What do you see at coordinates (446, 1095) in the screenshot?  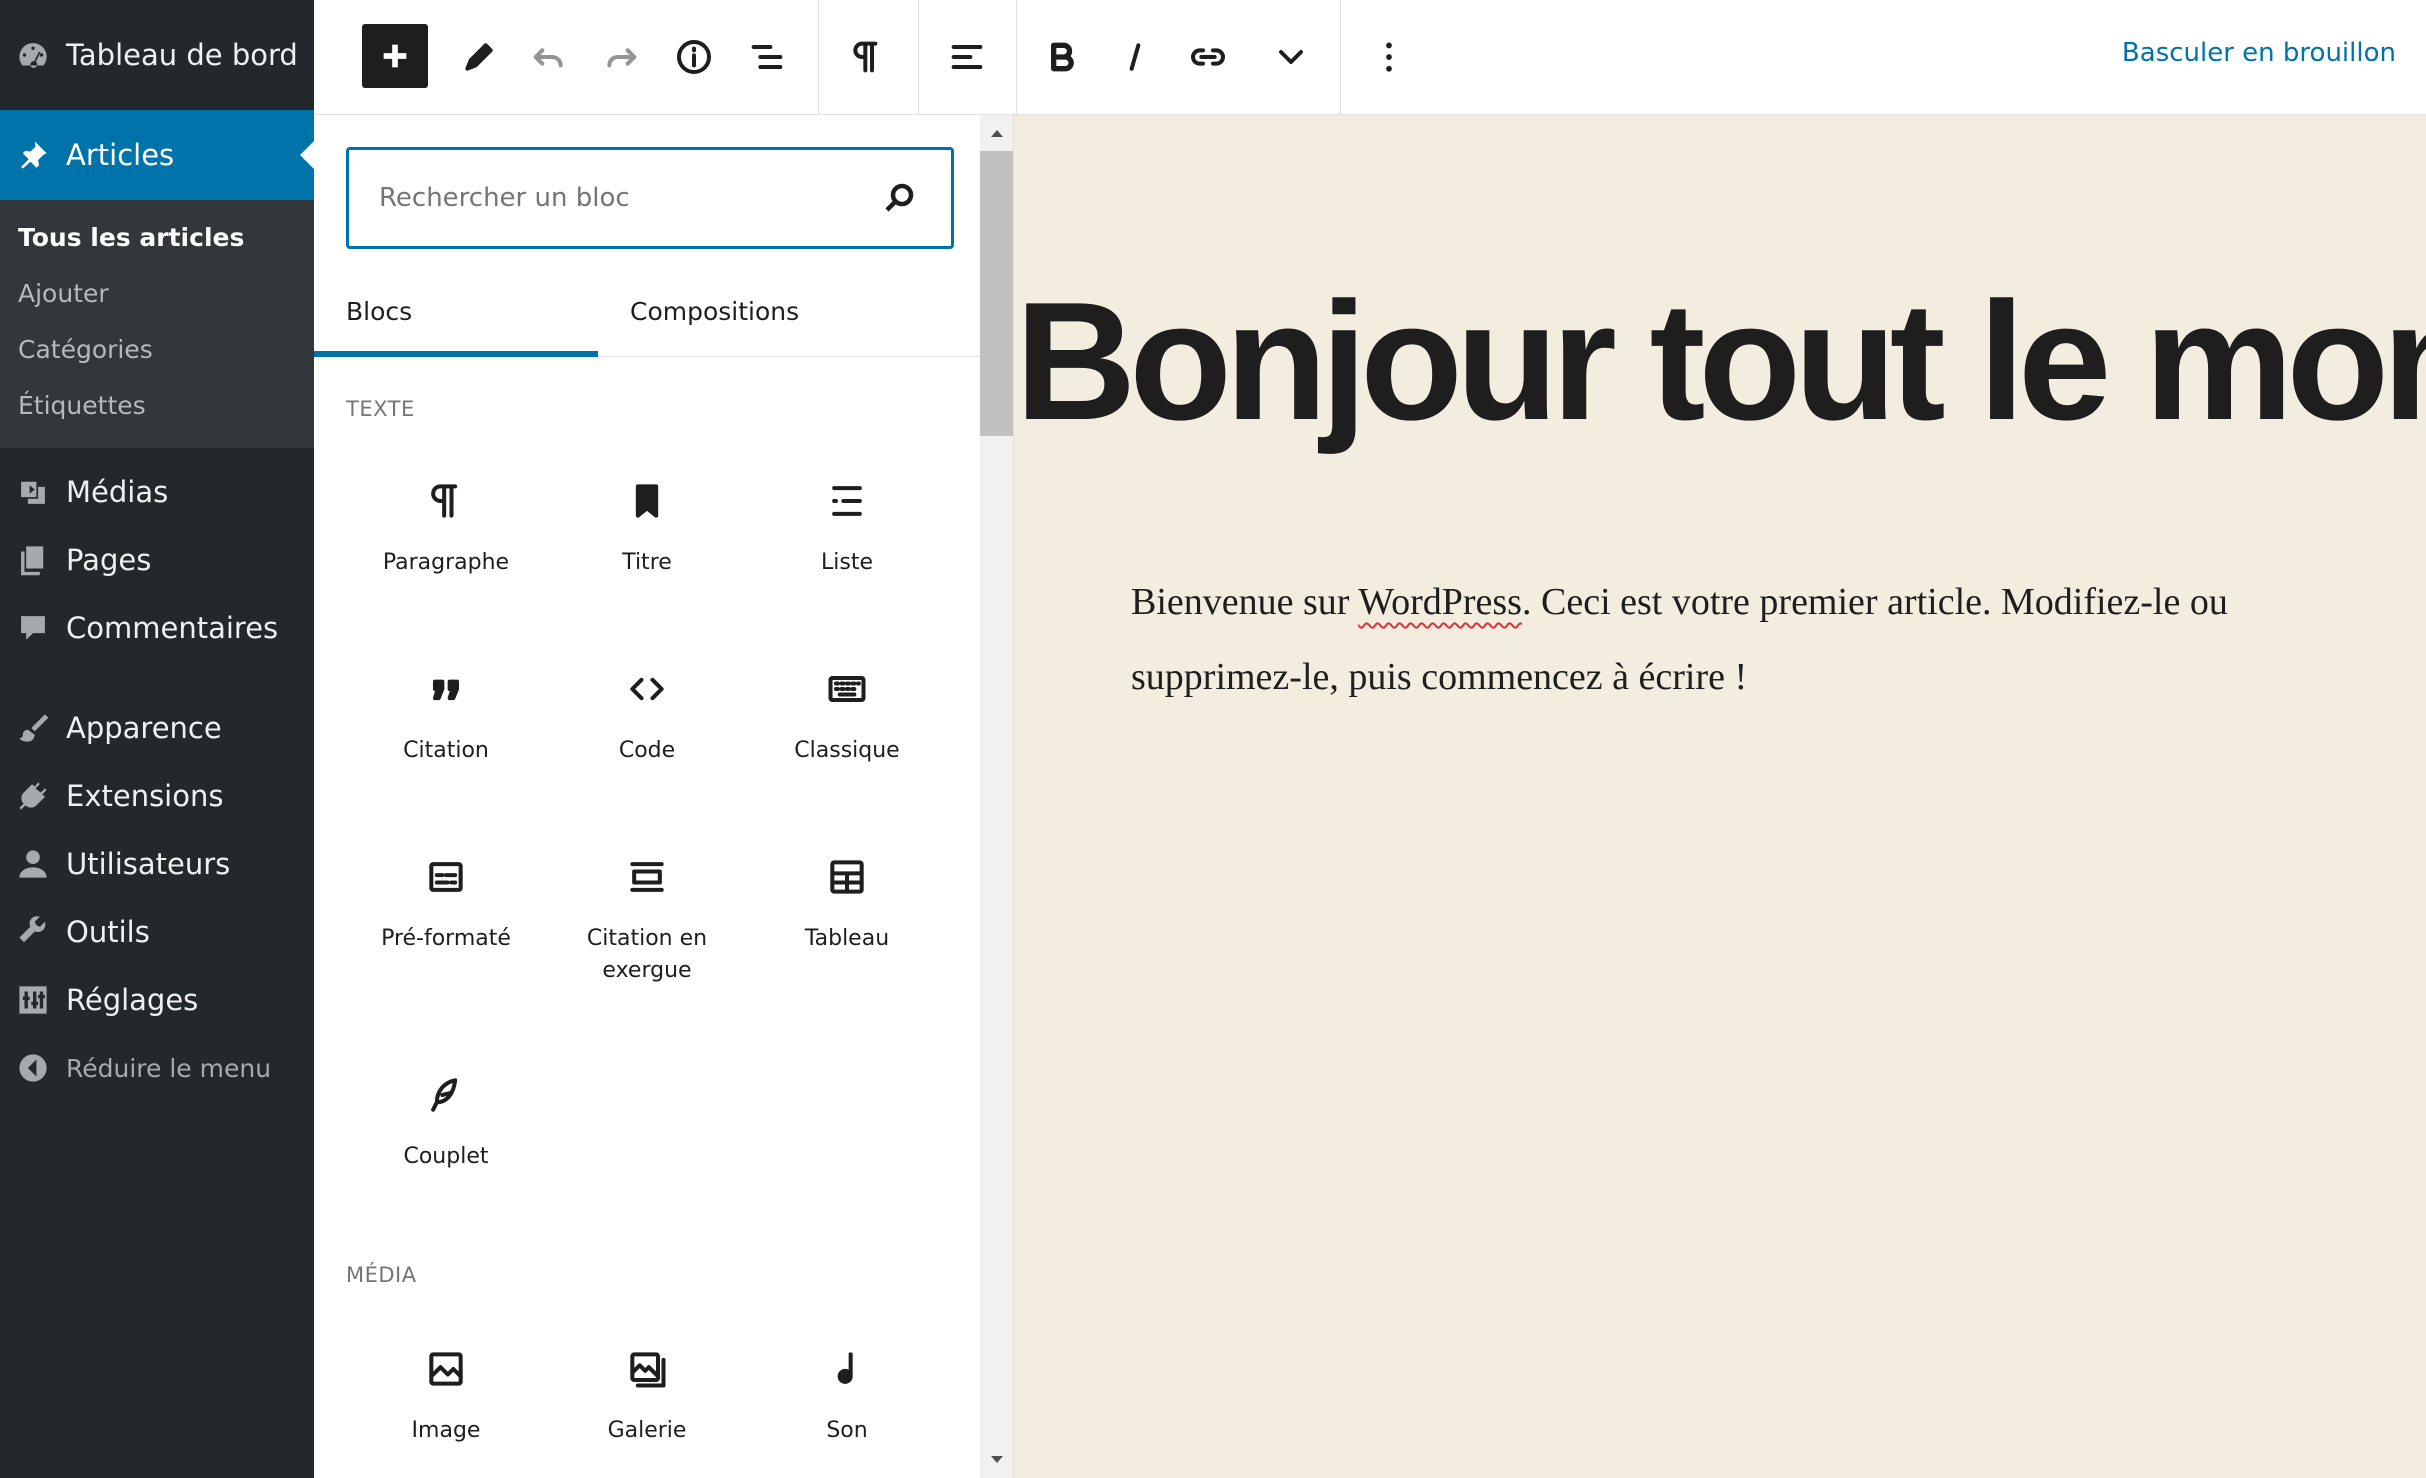 I see `feather-icon` at bounding box center [446, 1095].